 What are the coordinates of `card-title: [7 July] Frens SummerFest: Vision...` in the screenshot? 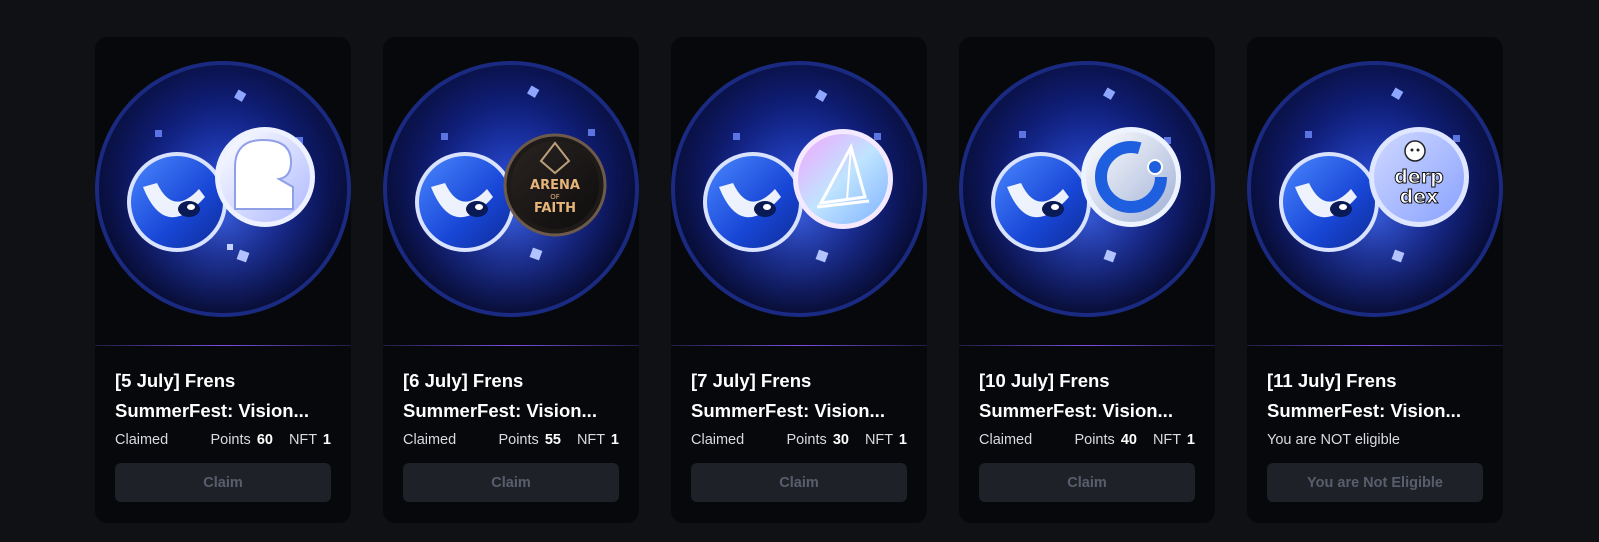 It's located at (788, 395).